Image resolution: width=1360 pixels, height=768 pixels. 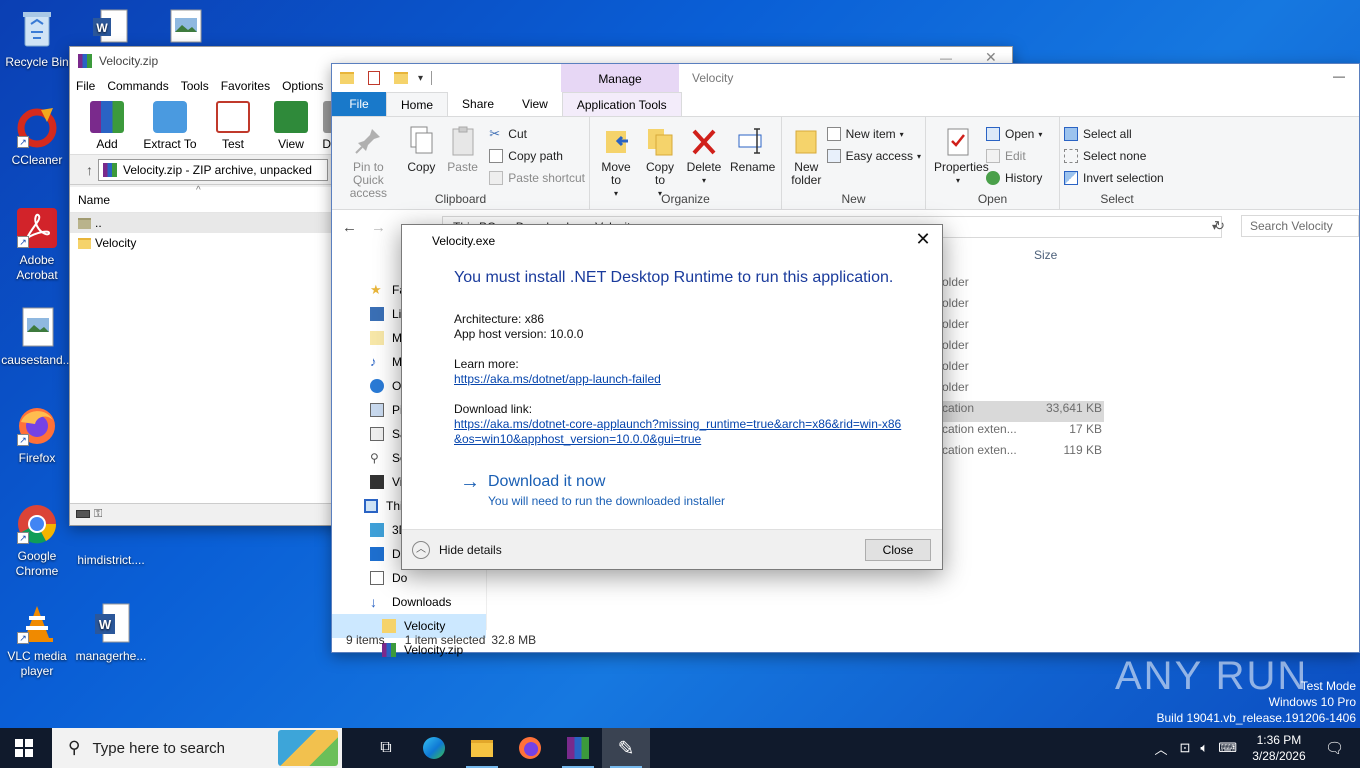 I want to click on menu-favorites: Favorites, so click(x=245, y=86).